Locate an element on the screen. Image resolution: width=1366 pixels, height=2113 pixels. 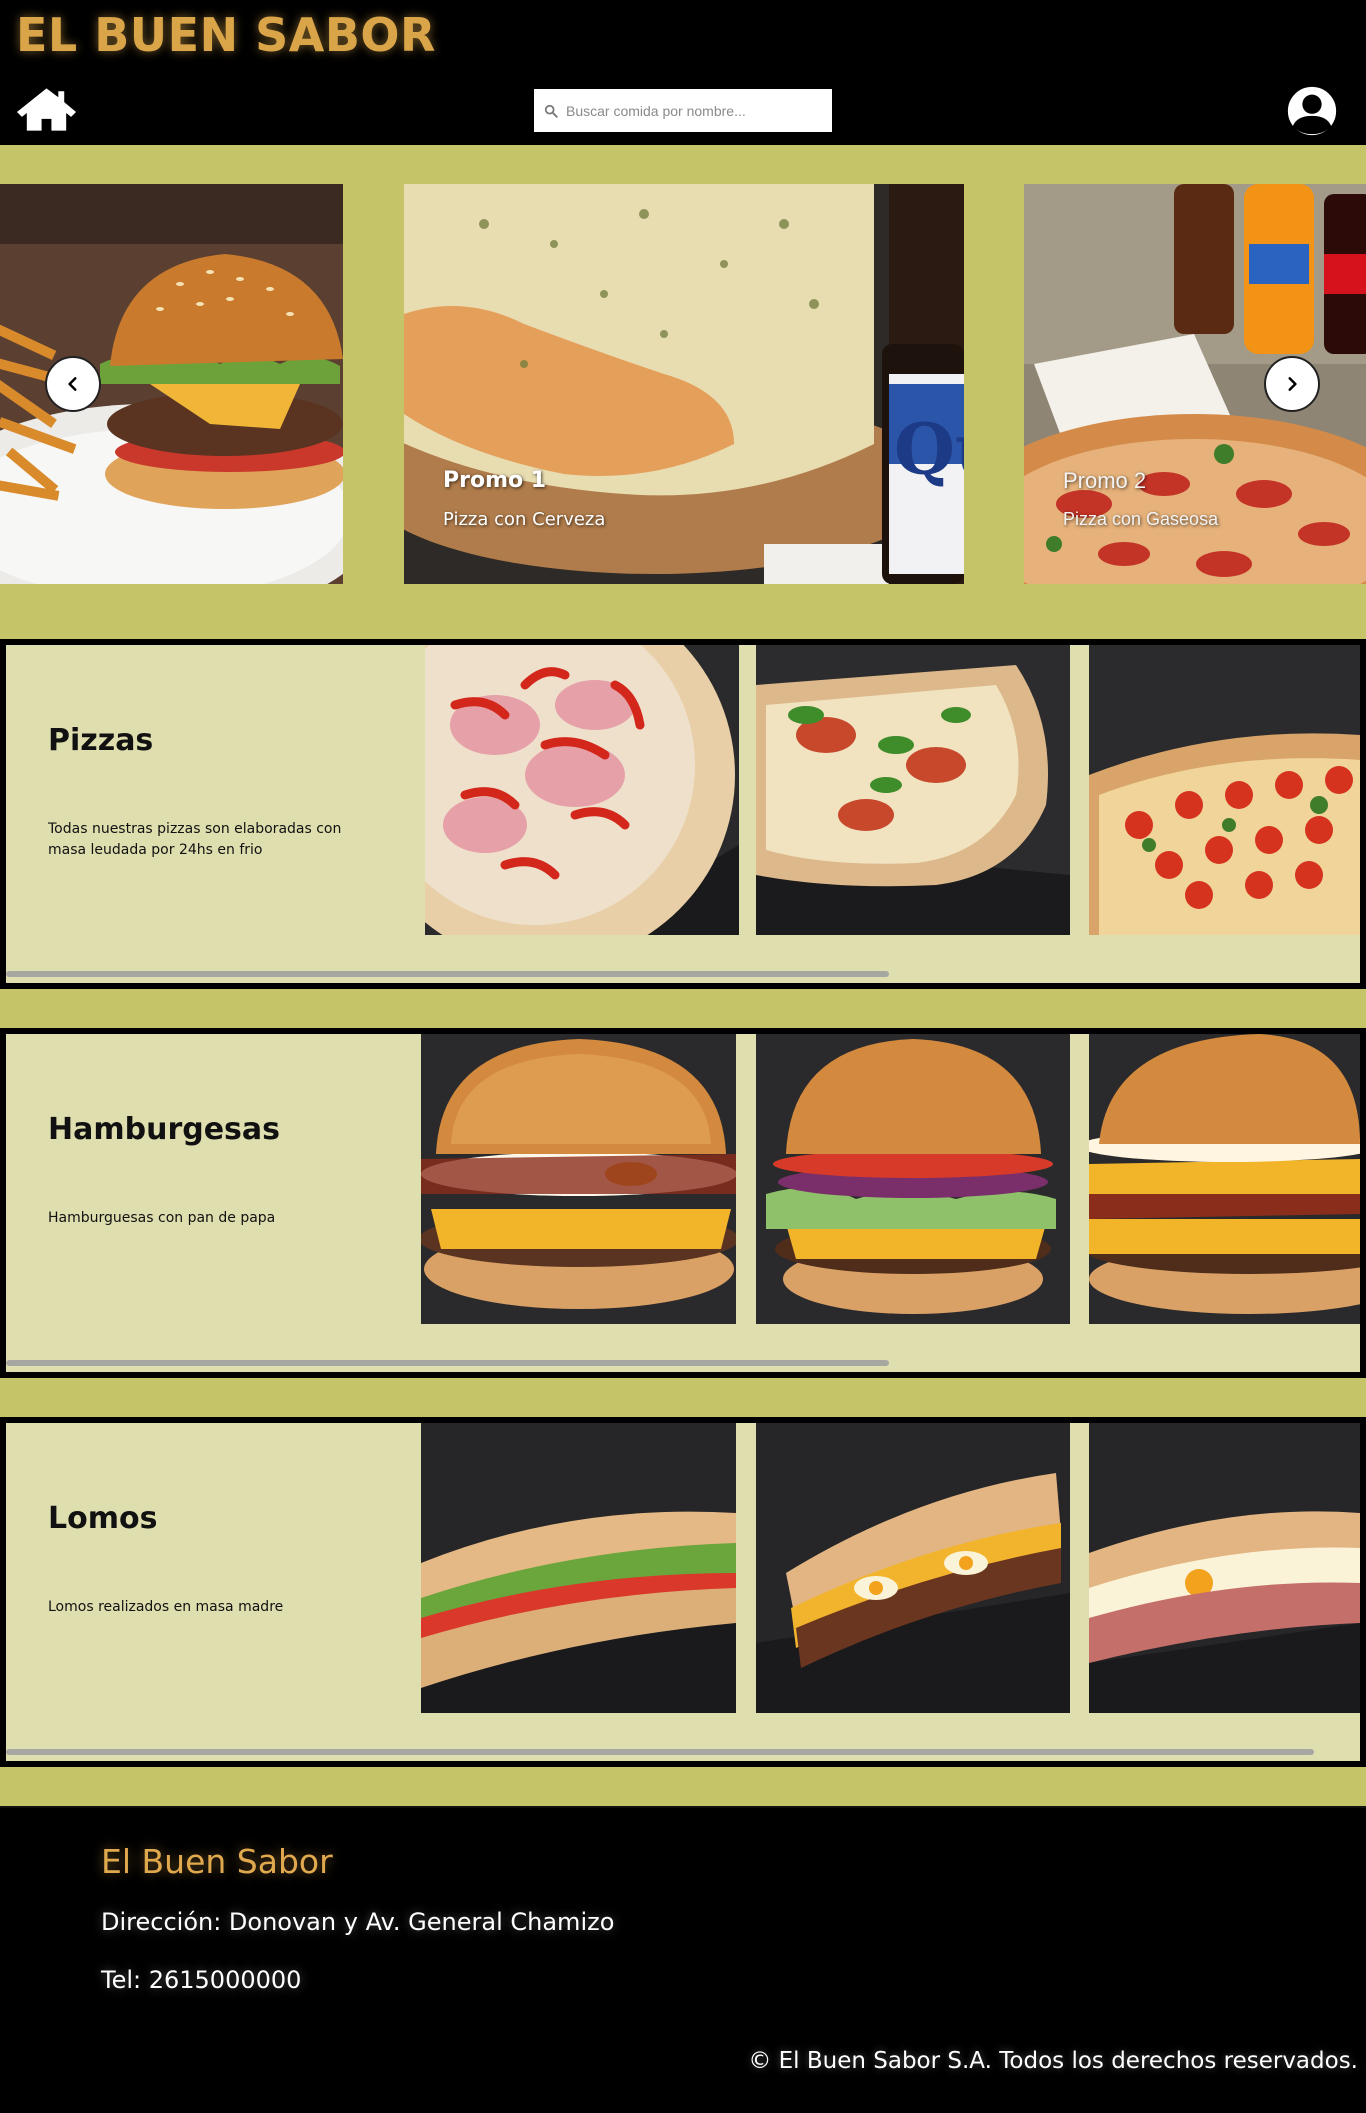
burger-double-cheese-image is located at coordinates (1224, 1179).